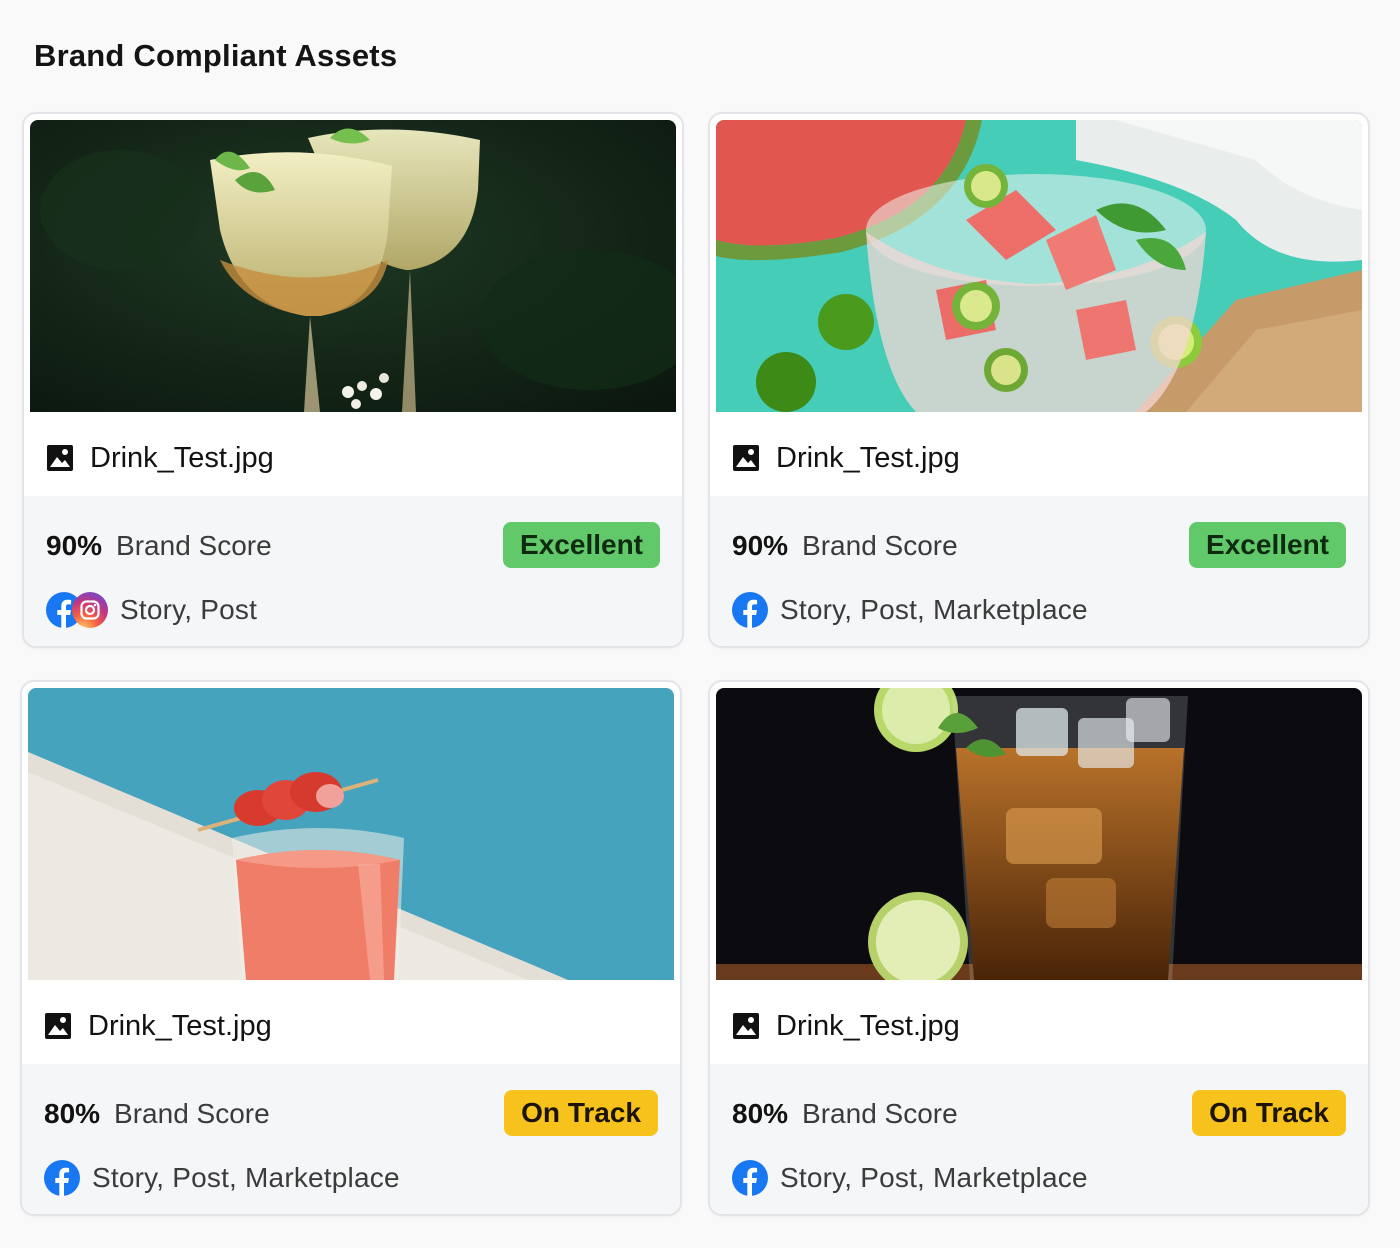  Describe the element at coordinates (189, 609) in the screenshot. I see `channels-text: Story, Post` at that location.